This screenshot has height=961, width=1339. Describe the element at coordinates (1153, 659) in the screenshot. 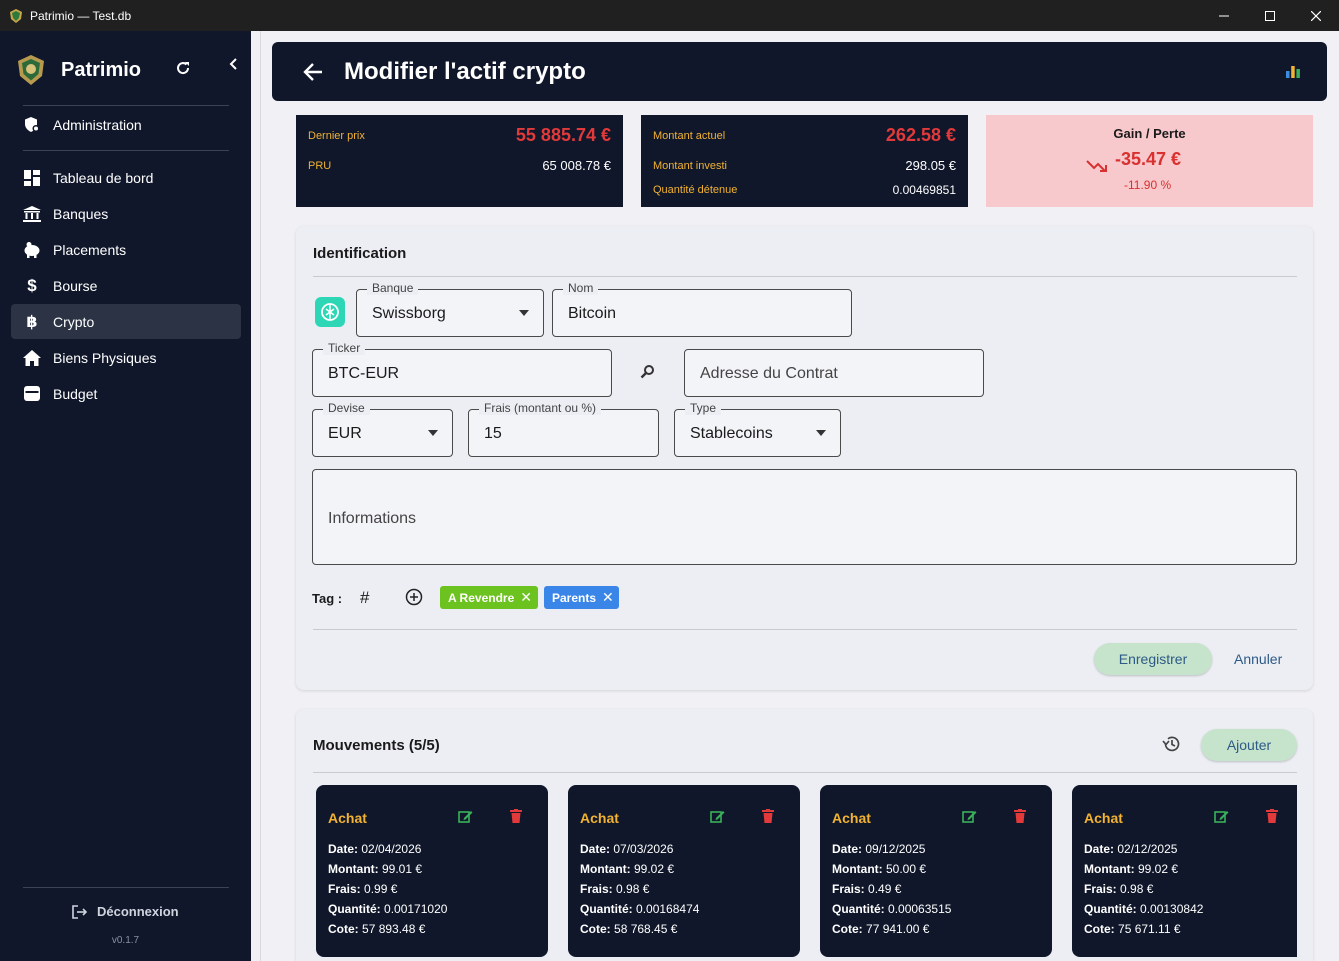

I see `save-button: Enregistrer` at that location.